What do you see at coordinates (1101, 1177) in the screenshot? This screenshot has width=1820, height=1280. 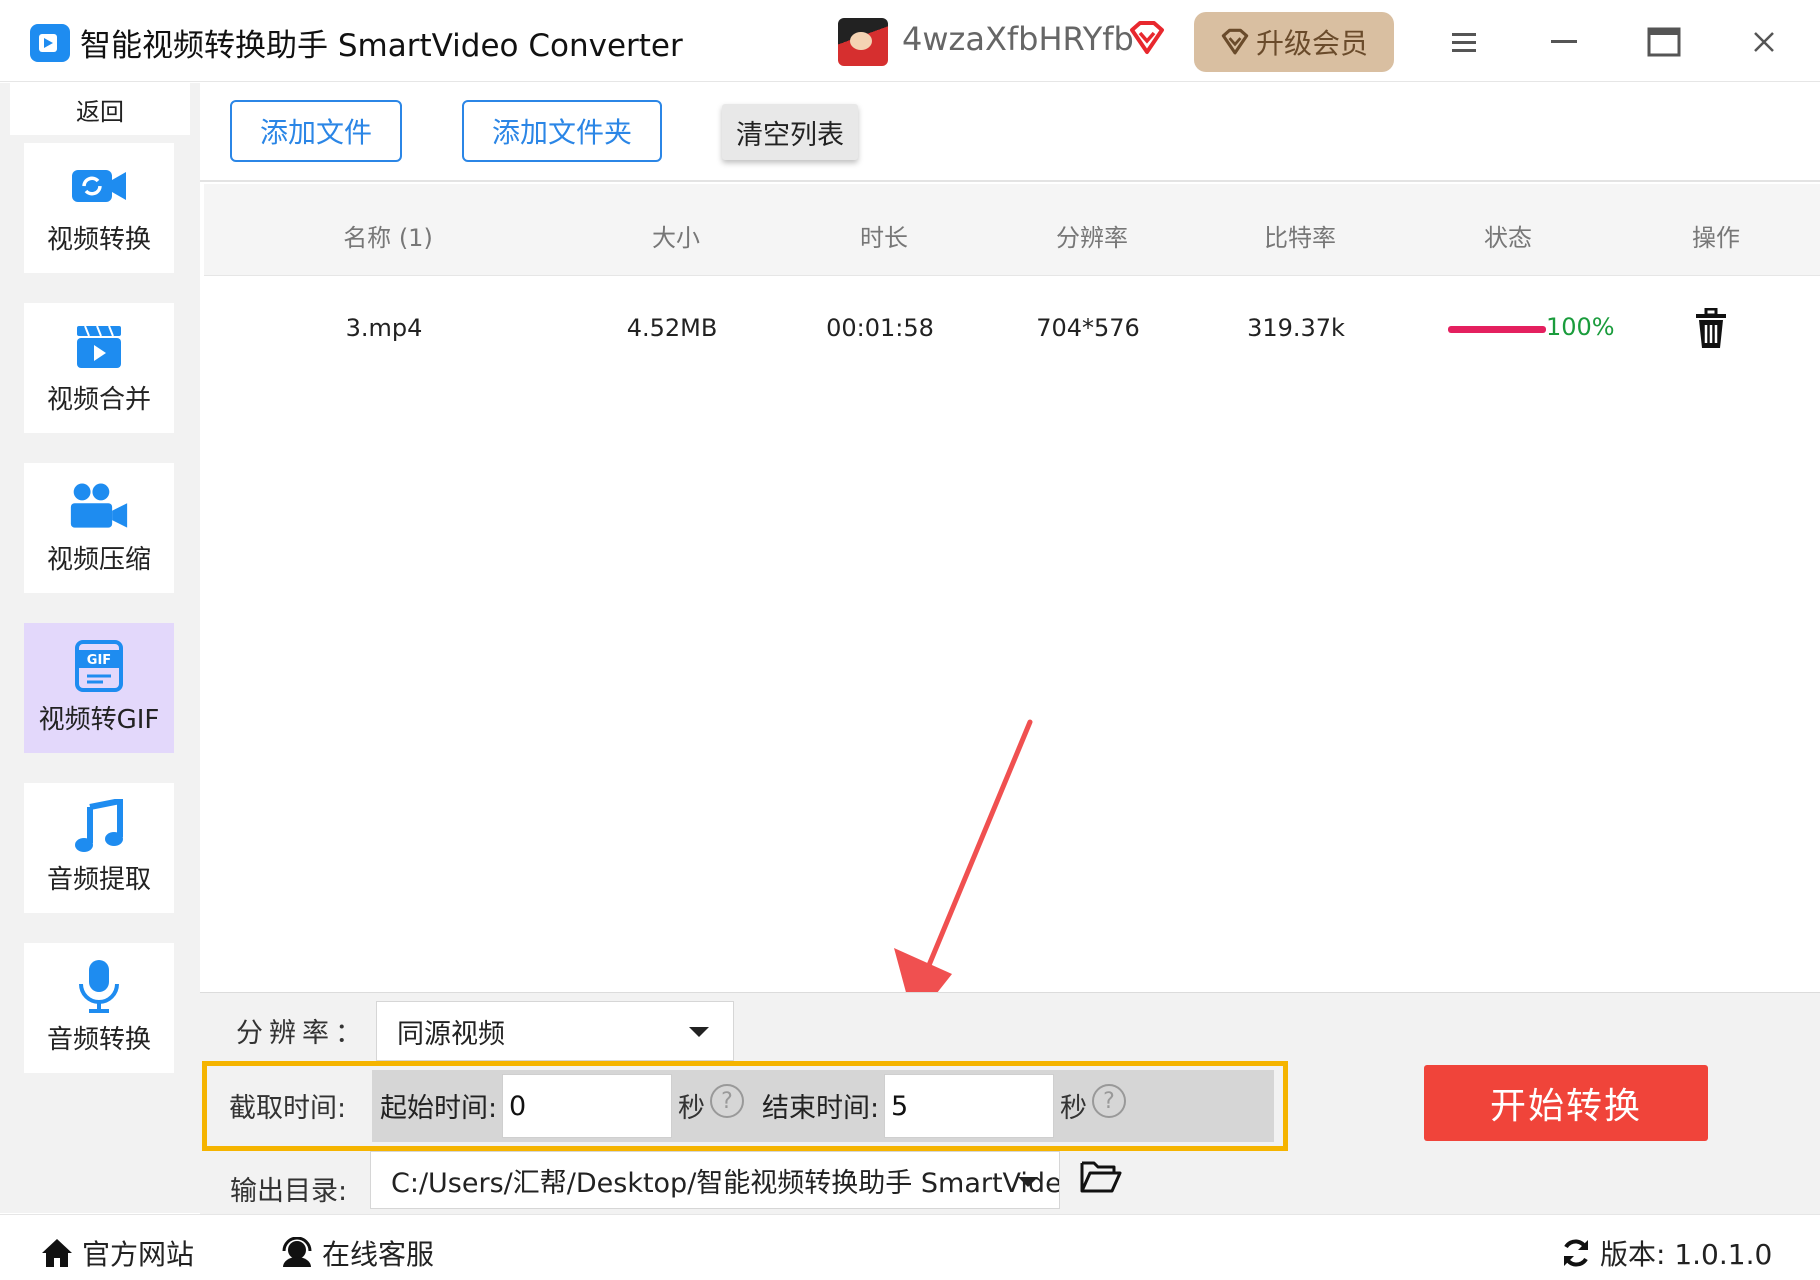 I see `folder-open-icon` at bounding box center [1101, 1177].